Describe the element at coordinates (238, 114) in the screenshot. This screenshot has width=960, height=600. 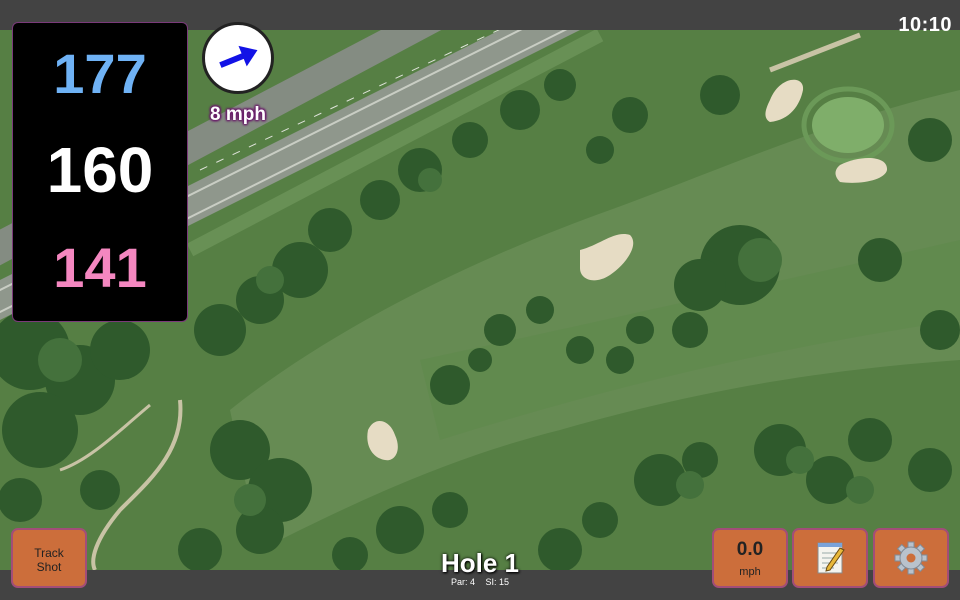
I see `wind-speed-label: 8 mph` at that location.